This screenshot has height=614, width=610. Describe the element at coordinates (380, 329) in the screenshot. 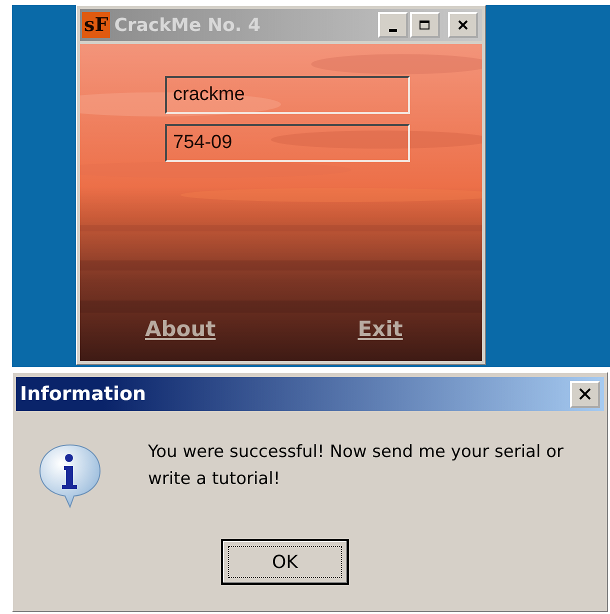

I see `link: Exit` at that location.